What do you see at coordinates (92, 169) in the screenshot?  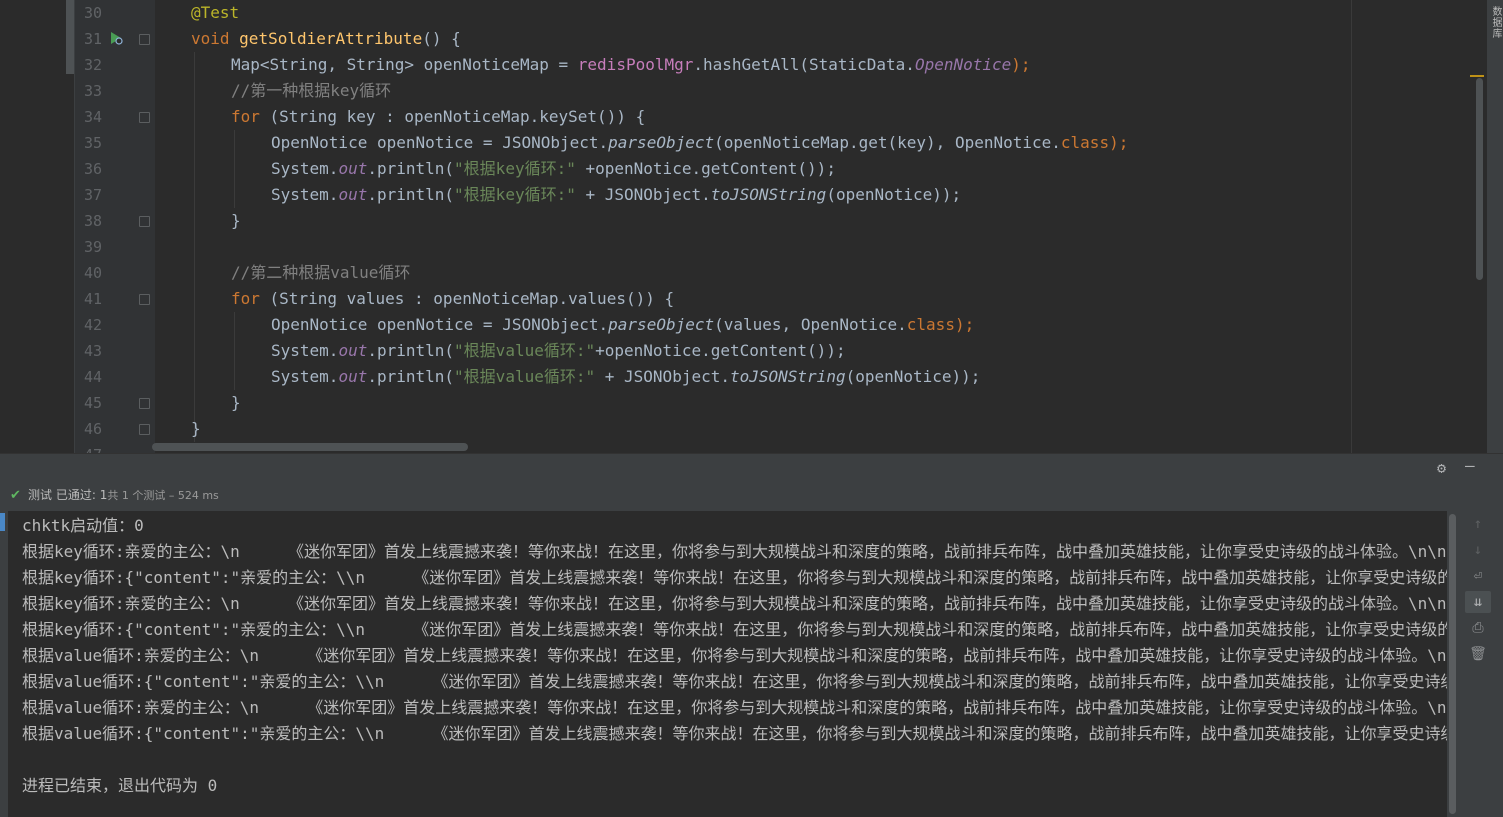 I see `line-number: 36` at bounding box center [92, 169].